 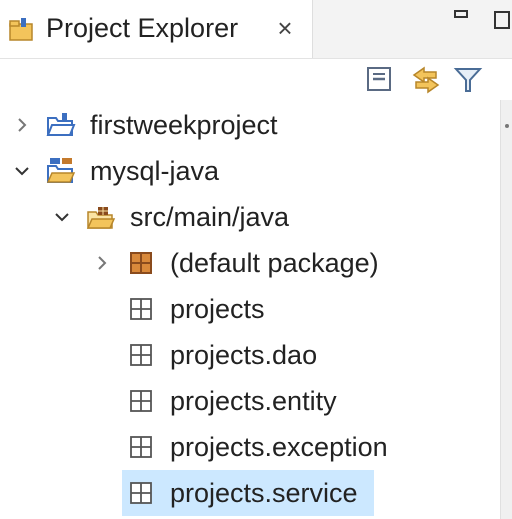 I want to click on tab-project-explorer: Project Explorer ×, so click(x=156, y=29).